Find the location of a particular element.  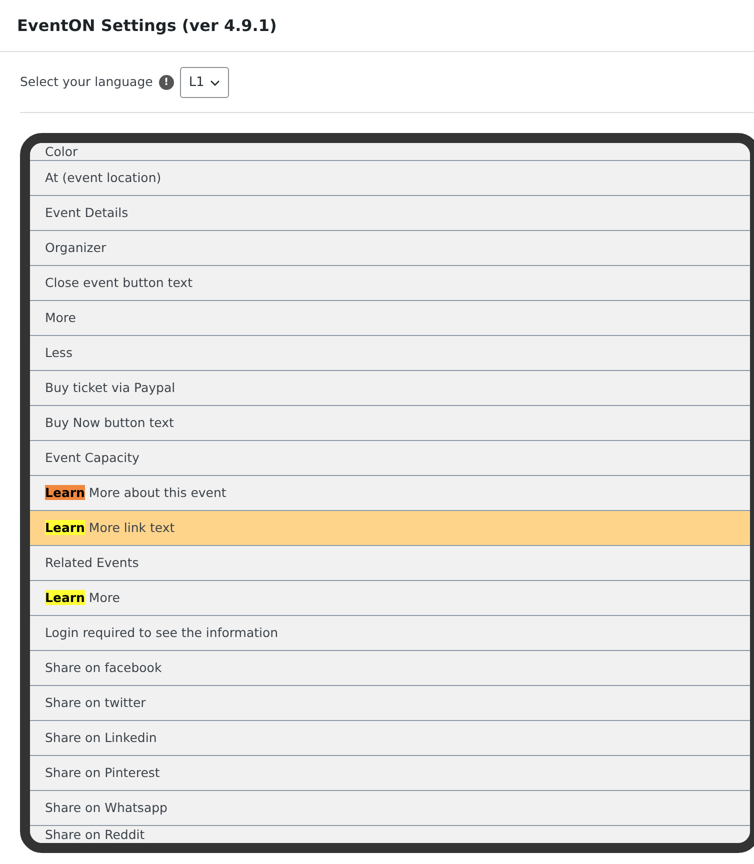

info-icon: ! is located at coordinates (166, 82).